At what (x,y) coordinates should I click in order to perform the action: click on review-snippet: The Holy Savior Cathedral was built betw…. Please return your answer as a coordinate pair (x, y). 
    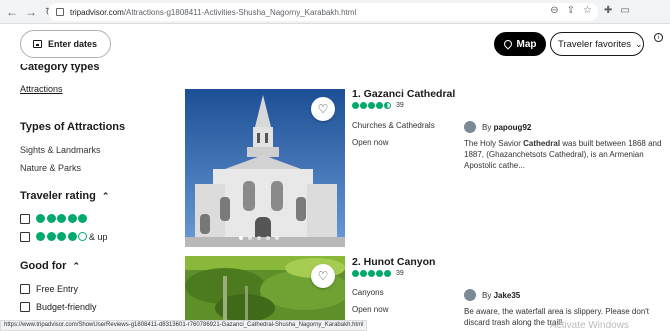
    Looking at the image, I should click on (565, 154).